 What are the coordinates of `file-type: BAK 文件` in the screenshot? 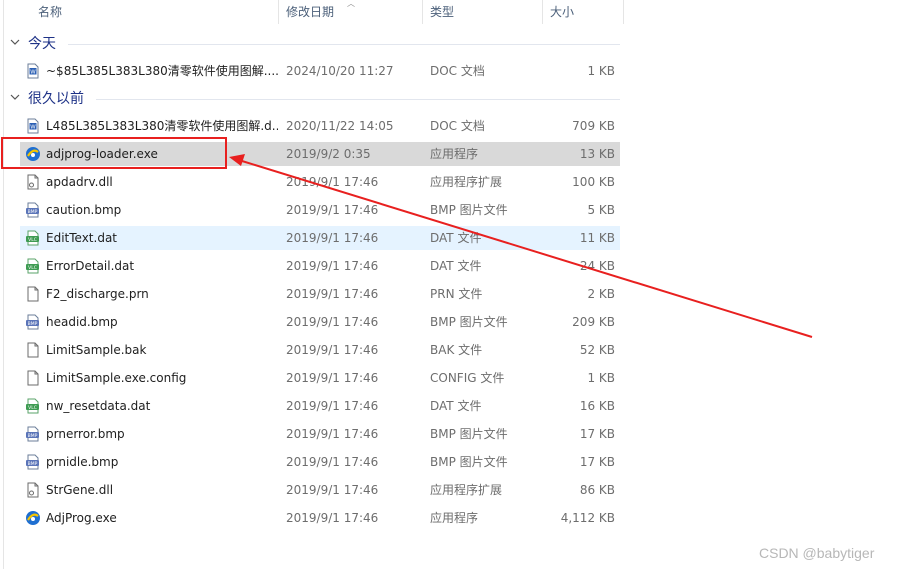 It's located at (456, 350).